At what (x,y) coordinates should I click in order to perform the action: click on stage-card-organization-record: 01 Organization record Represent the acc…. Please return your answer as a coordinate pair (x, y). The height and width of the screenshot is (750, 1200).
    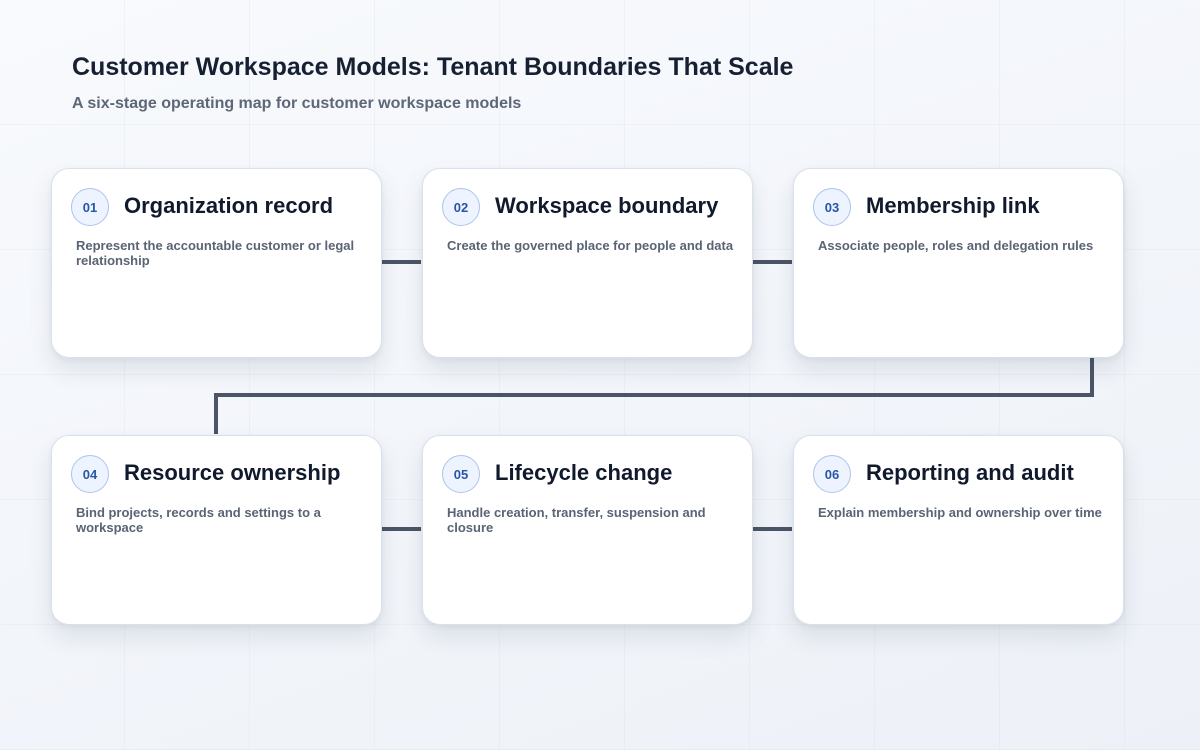
    Looking at the image, I should click on (216, 263).